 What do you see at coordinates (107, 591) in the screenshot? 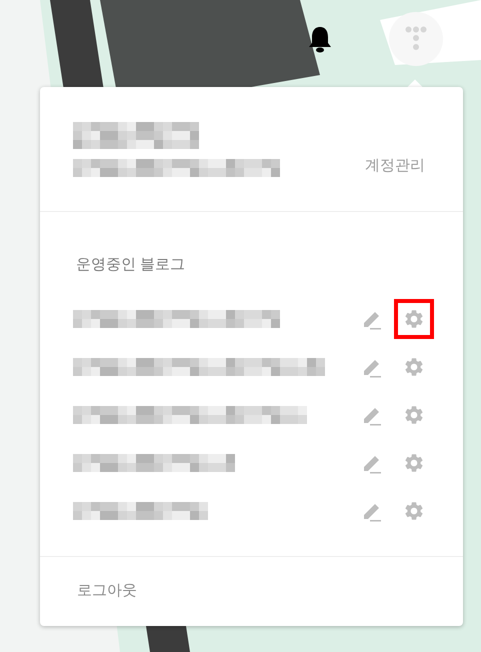
I see `logout-link: 로그아웃` at bounding box center [107, 591].